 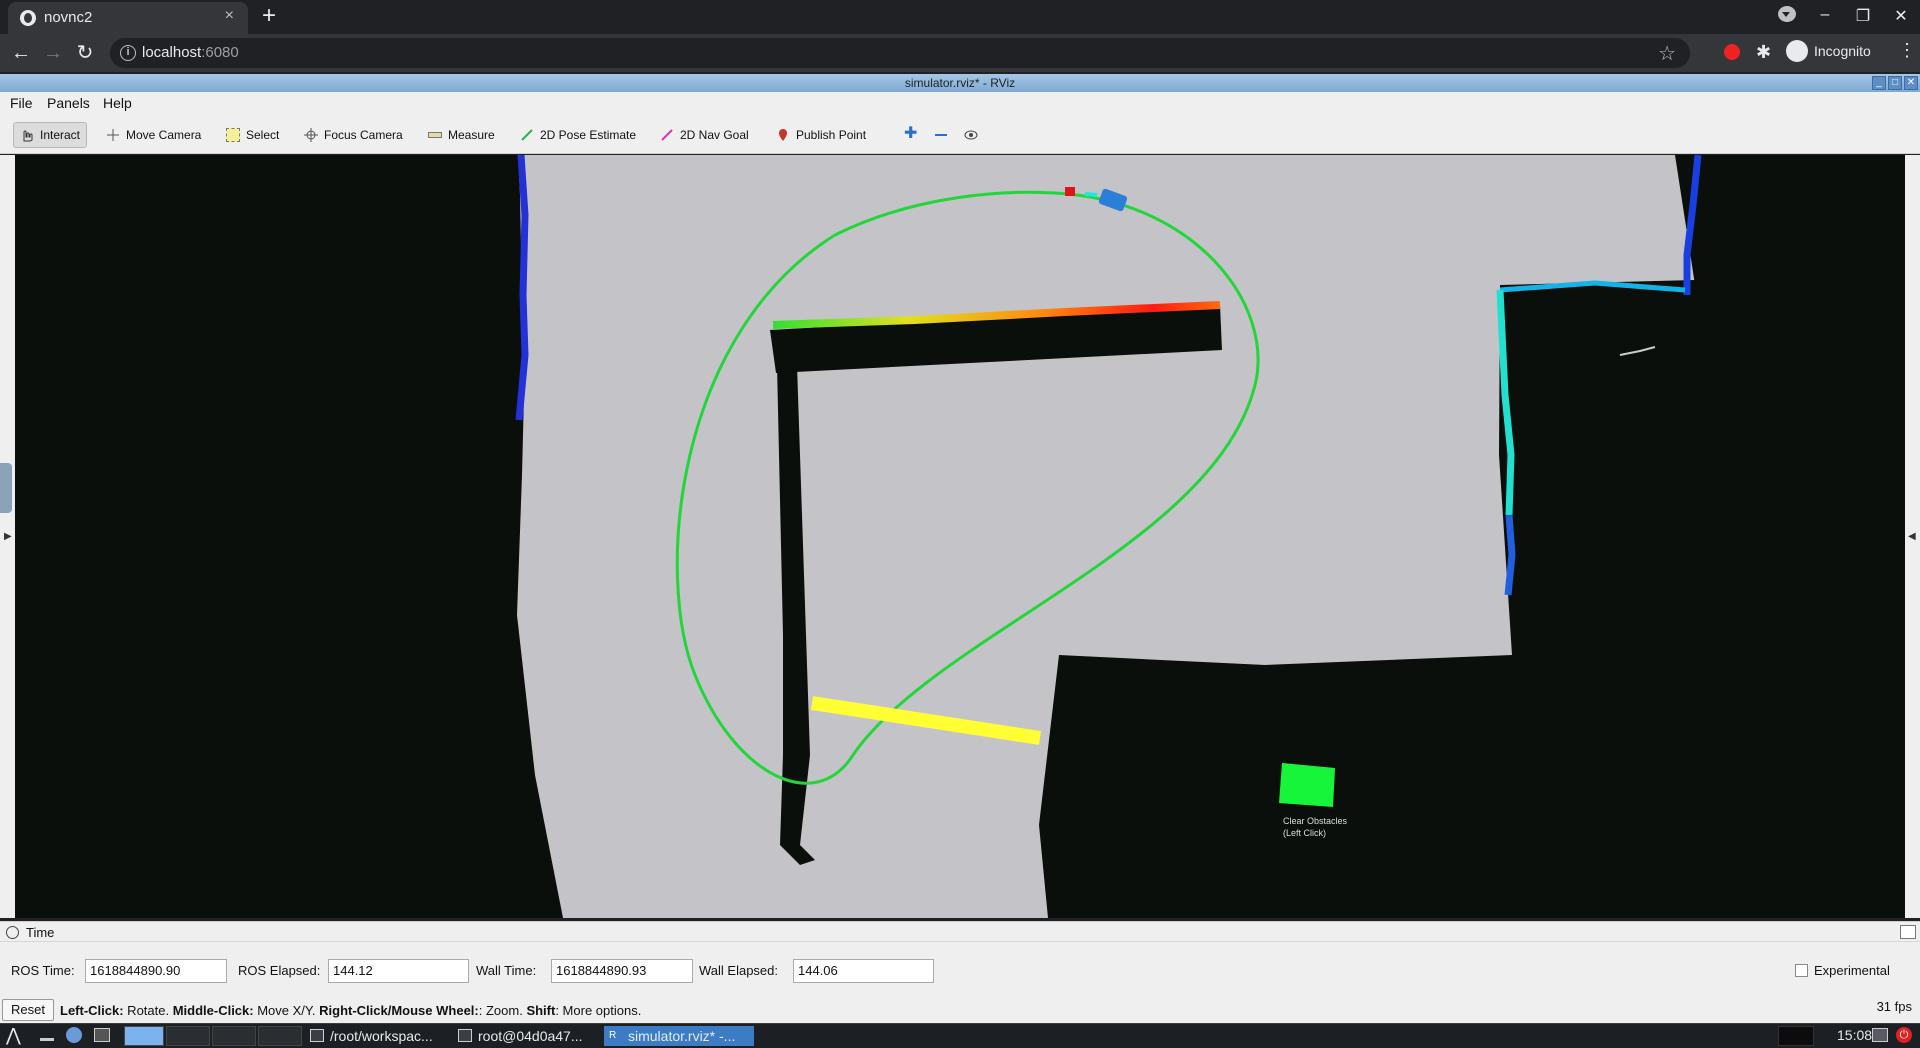 I want to click on menu-help: Help, so click(x=117, y=103).